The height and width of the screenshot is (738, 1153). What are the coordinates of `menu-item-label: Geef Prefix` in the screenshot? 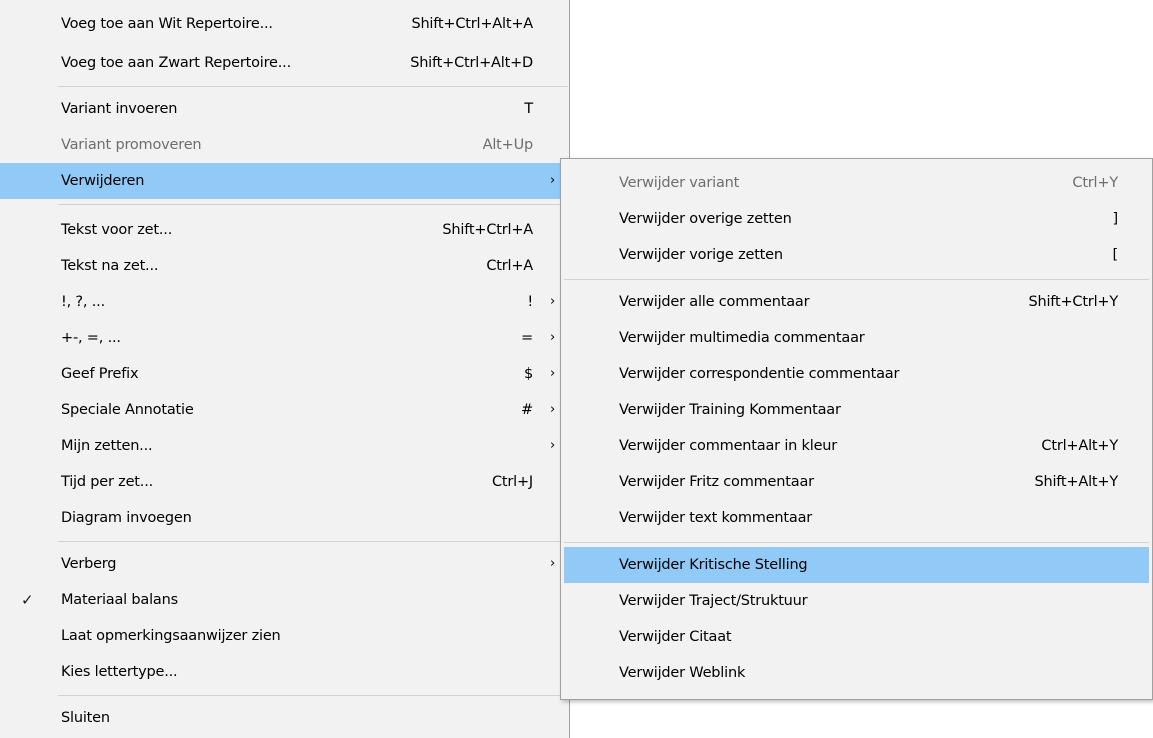 It's located at (100, 374).